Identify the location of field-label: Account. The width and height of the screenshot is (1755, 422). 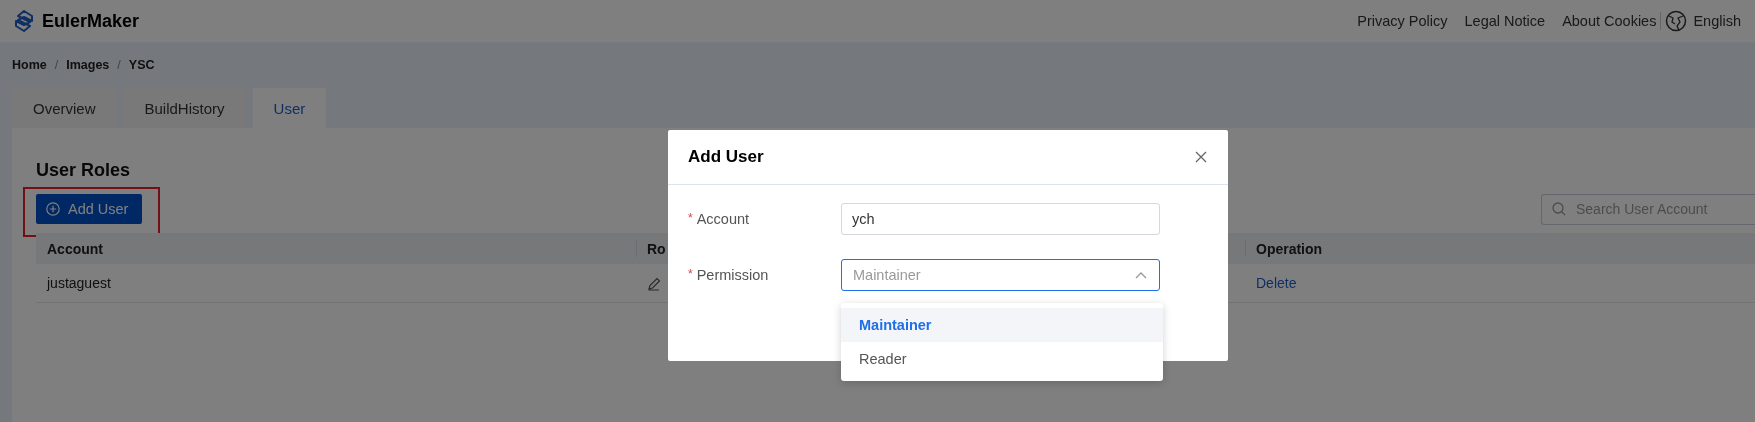
(723, 219).